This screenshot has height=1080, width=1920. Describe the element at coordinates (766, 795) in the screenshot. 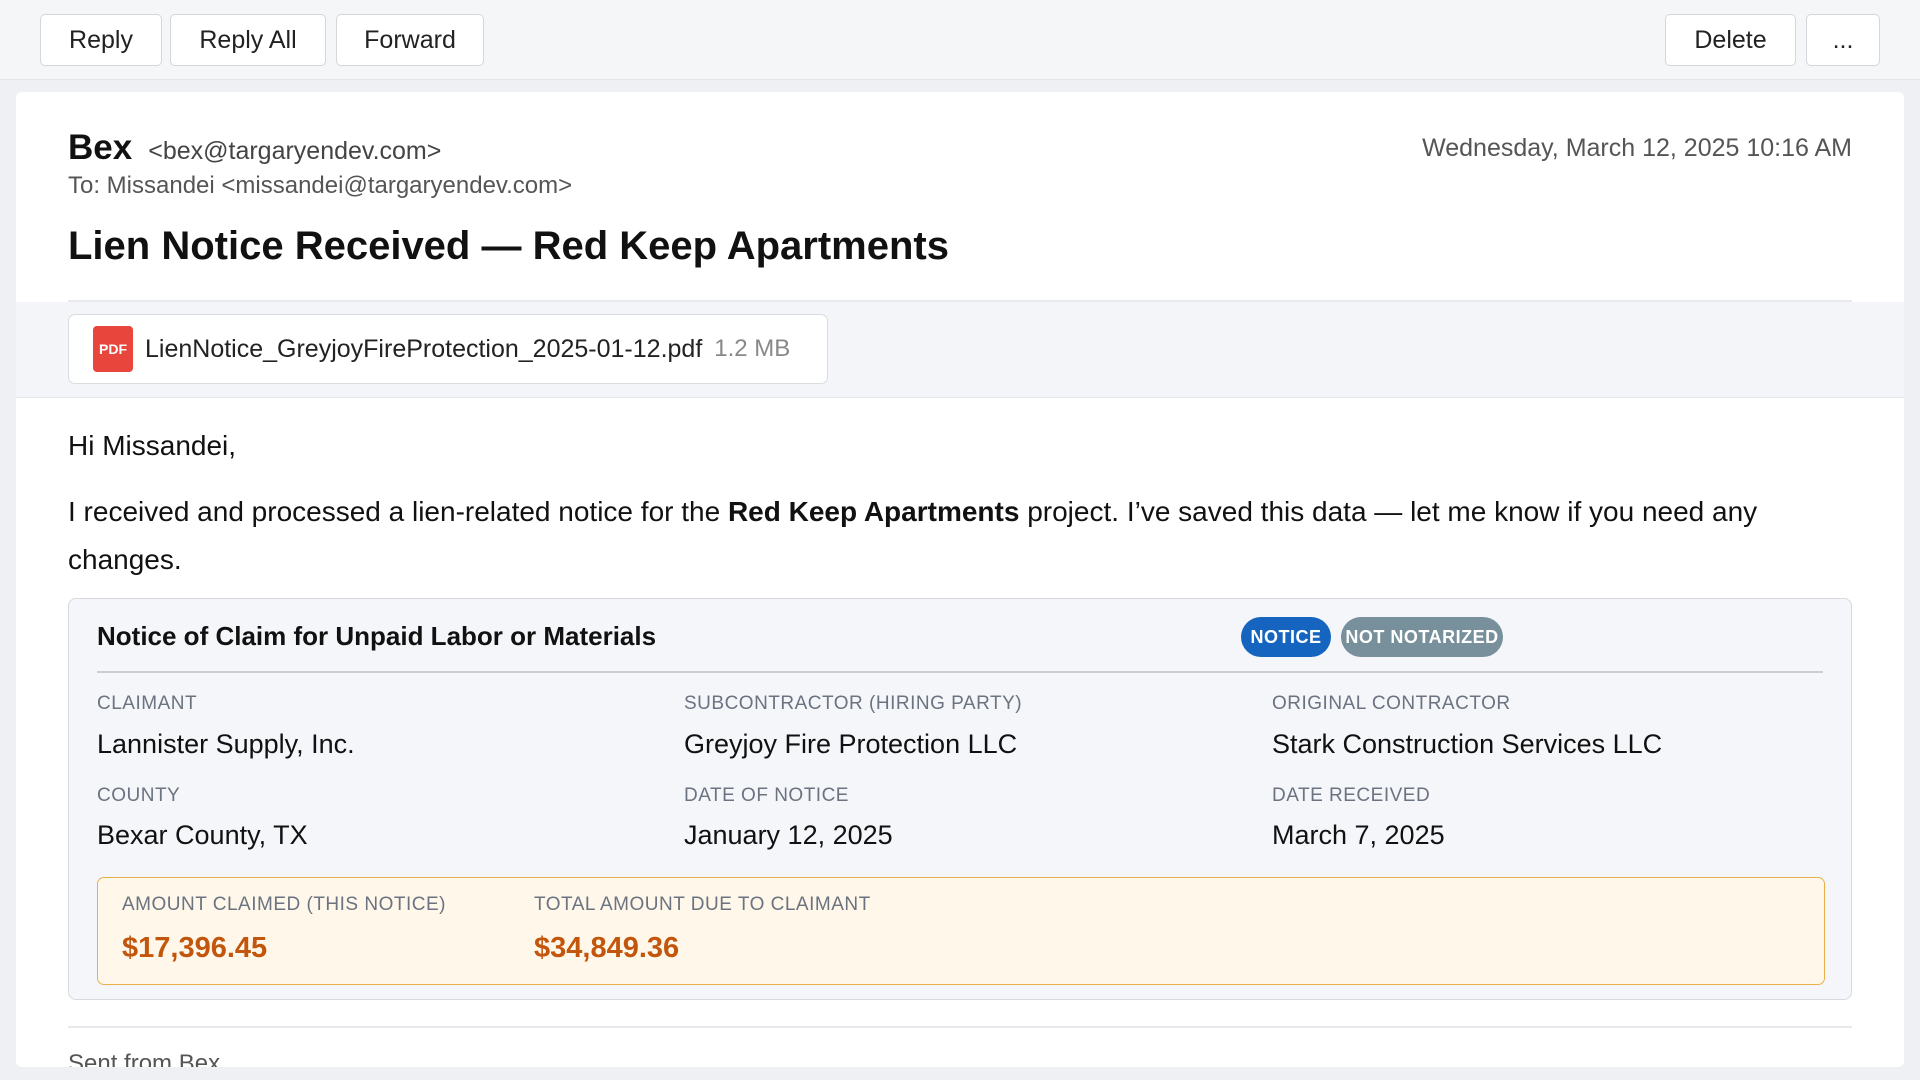

I see `date-of-notice-label: DATE OF NOTICE` at that location.